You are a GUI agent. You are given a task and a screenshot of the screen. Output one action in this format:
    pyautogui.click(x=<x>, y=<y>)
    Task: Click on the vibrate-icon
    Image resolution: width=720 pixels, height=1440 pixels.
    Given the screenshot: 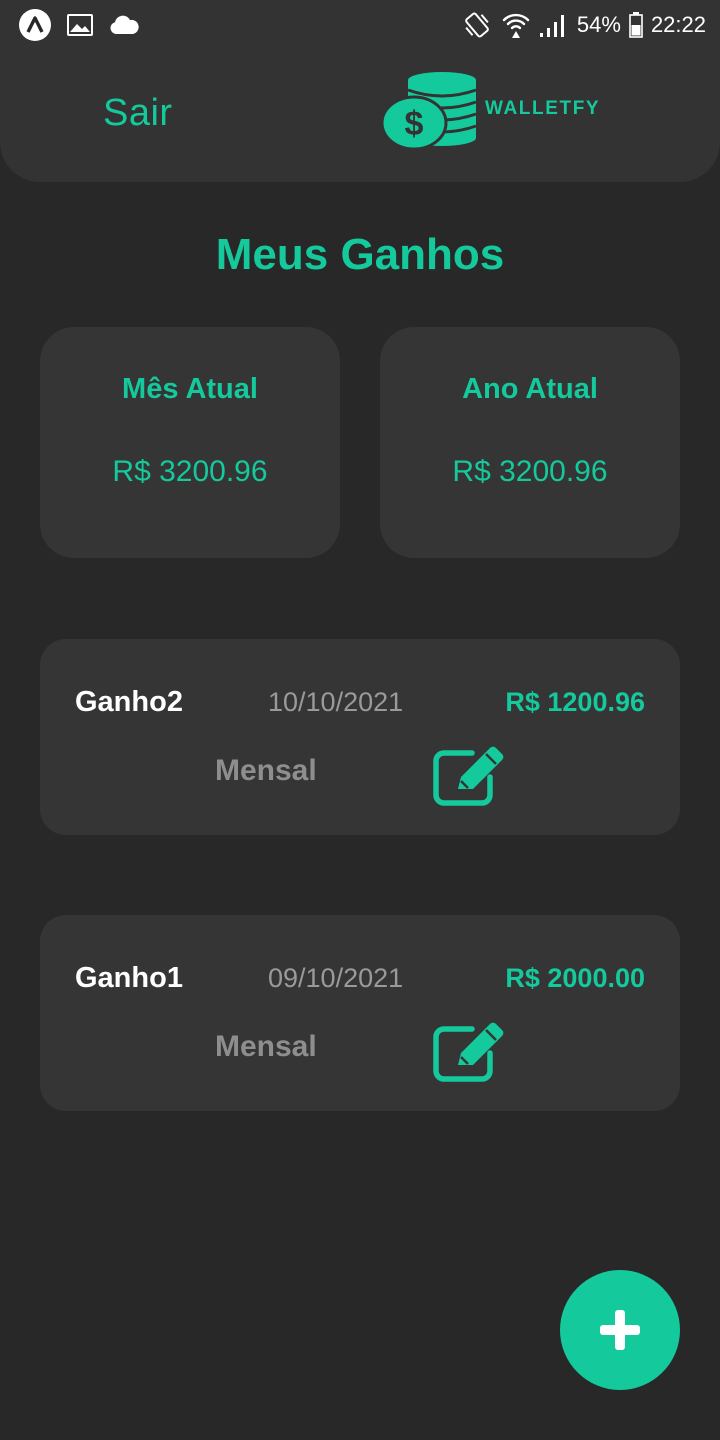 What is the action you would take?
    pyautogui.click(x=477, y=25)
    